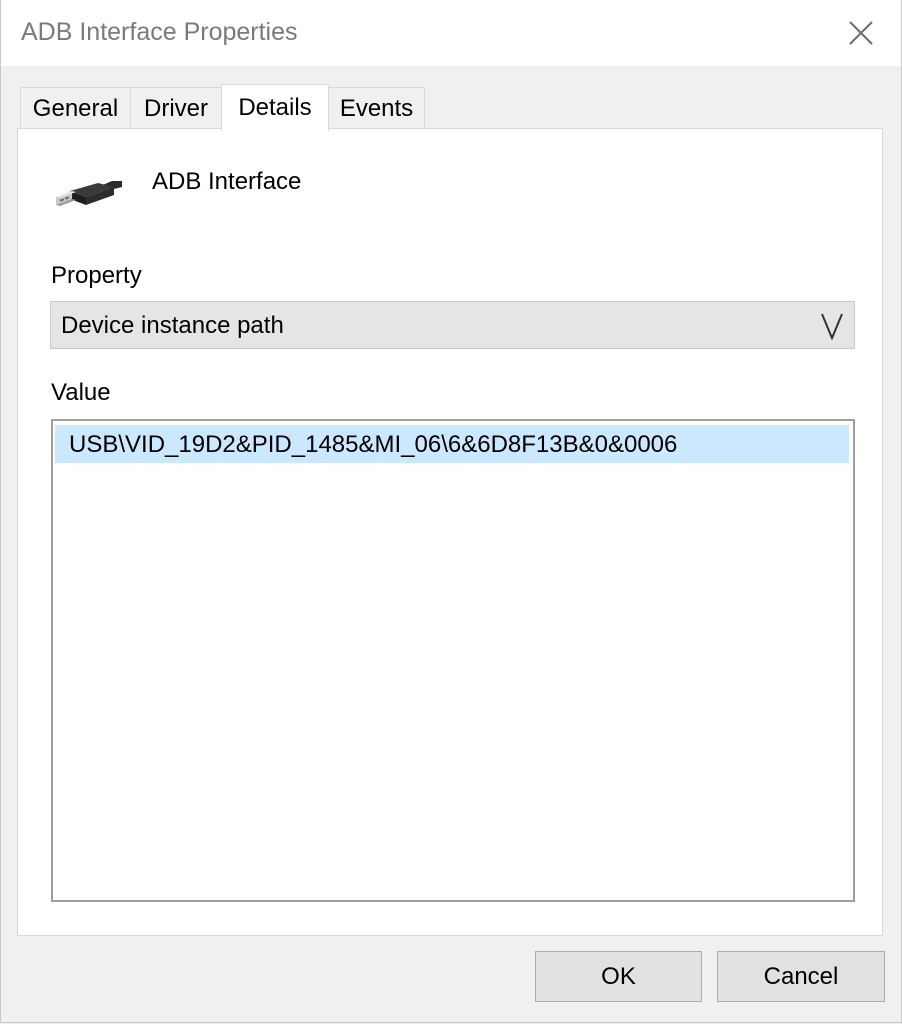  Describe the element at coordinates (376, 108) in the screenshot. I see `tab-events: Events` at that location.